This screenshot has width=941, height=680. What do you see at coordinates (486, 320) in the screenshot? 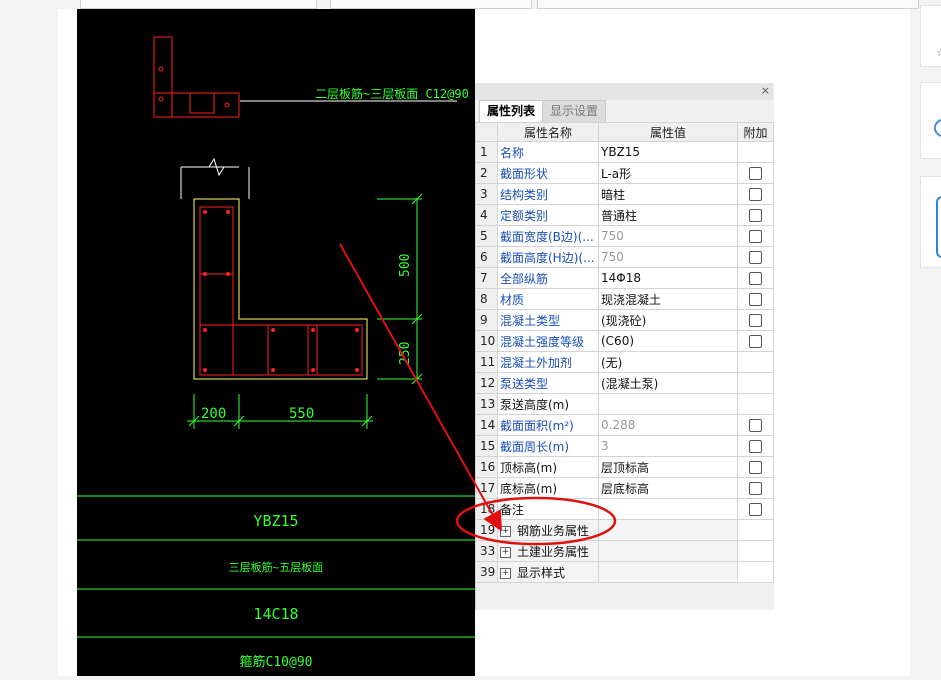
I see `row-number: 9` at bounding box center [486, 320].